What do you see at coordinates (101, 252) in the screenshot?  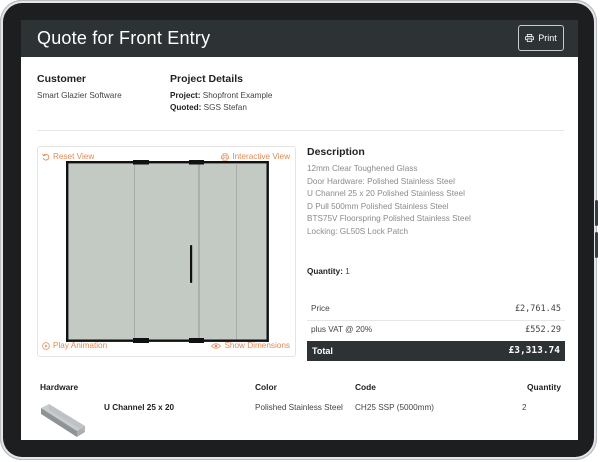 I see `left-side-panel` at bounding box center [101, 252].